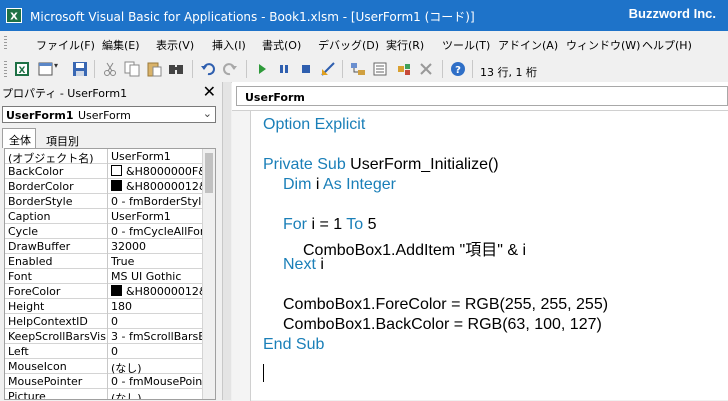 The image size is (728, 401). Describe the element at coordinates (414, 248) in the screenshot. I see `code-line: ComboBox1.AddItem "項目" & i` at that location.